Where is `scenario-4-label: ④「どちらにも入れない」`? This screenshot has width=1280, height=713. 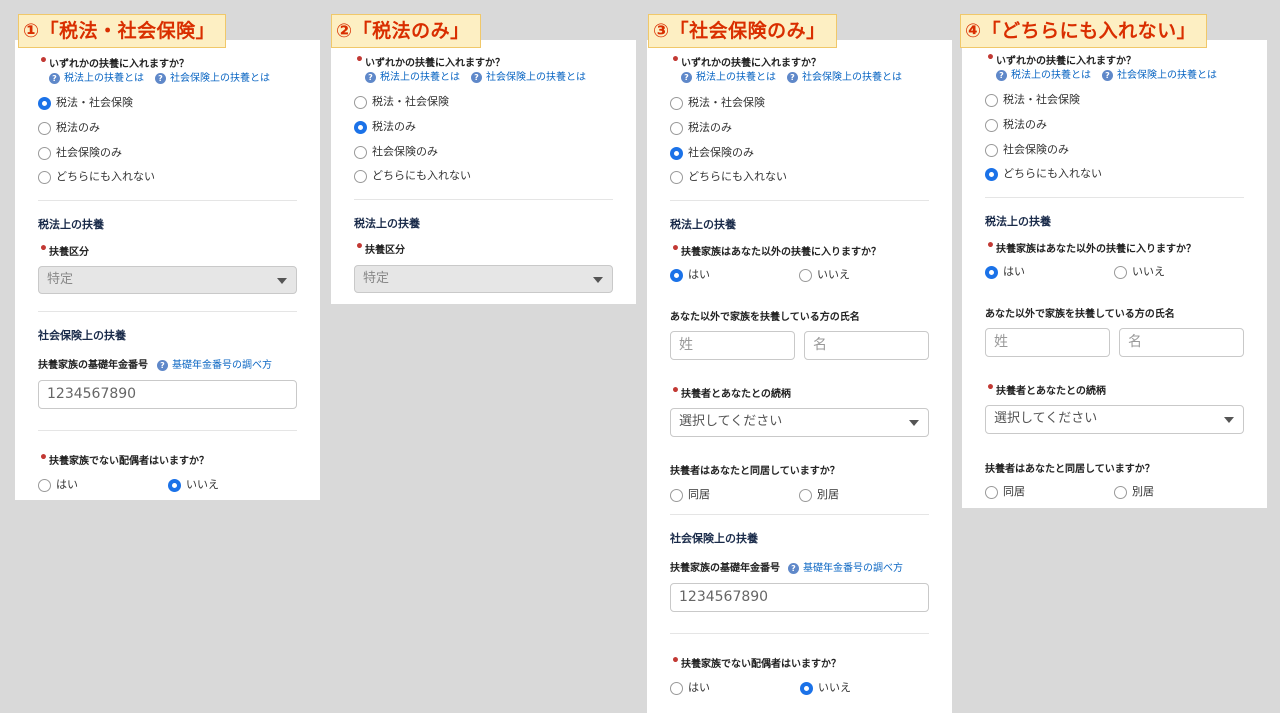 scenario-4-label: ④「どちらにも入れない」 is located at coordinates (1084, 31).